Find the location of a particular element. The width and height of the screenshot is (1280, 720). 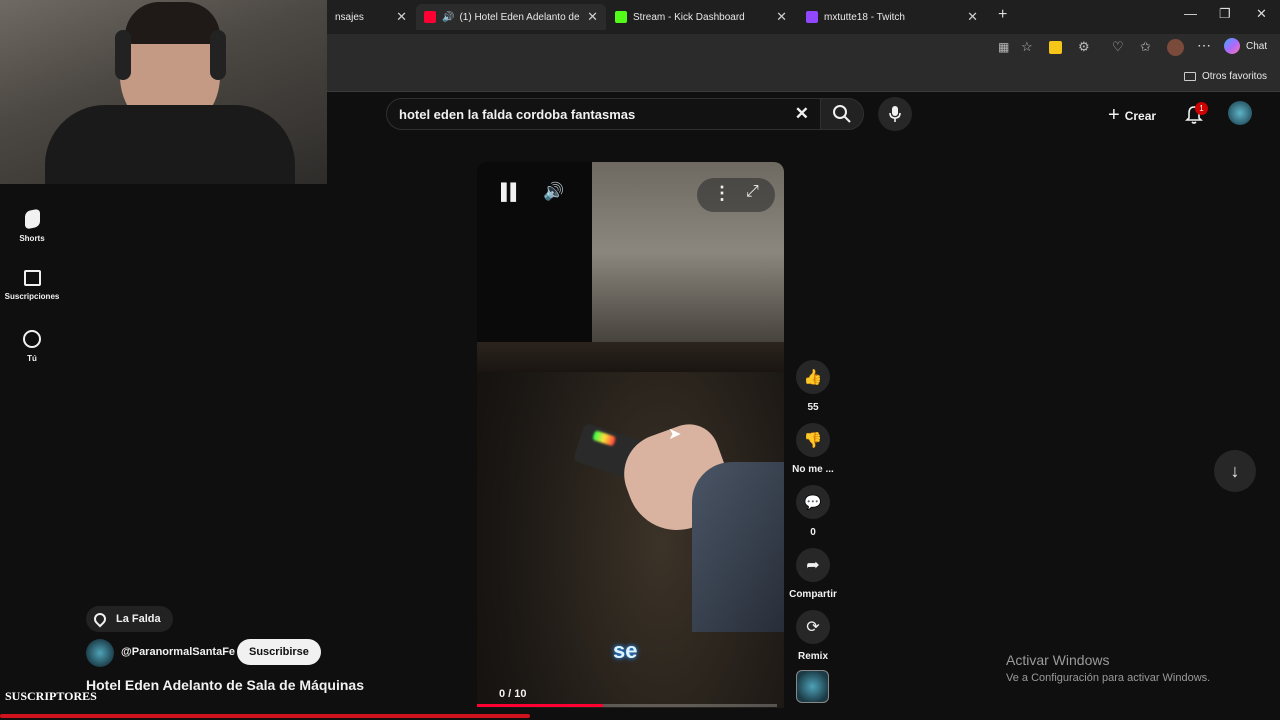

subscribe-button: Suscribirse is located at coordinates (279, 652).